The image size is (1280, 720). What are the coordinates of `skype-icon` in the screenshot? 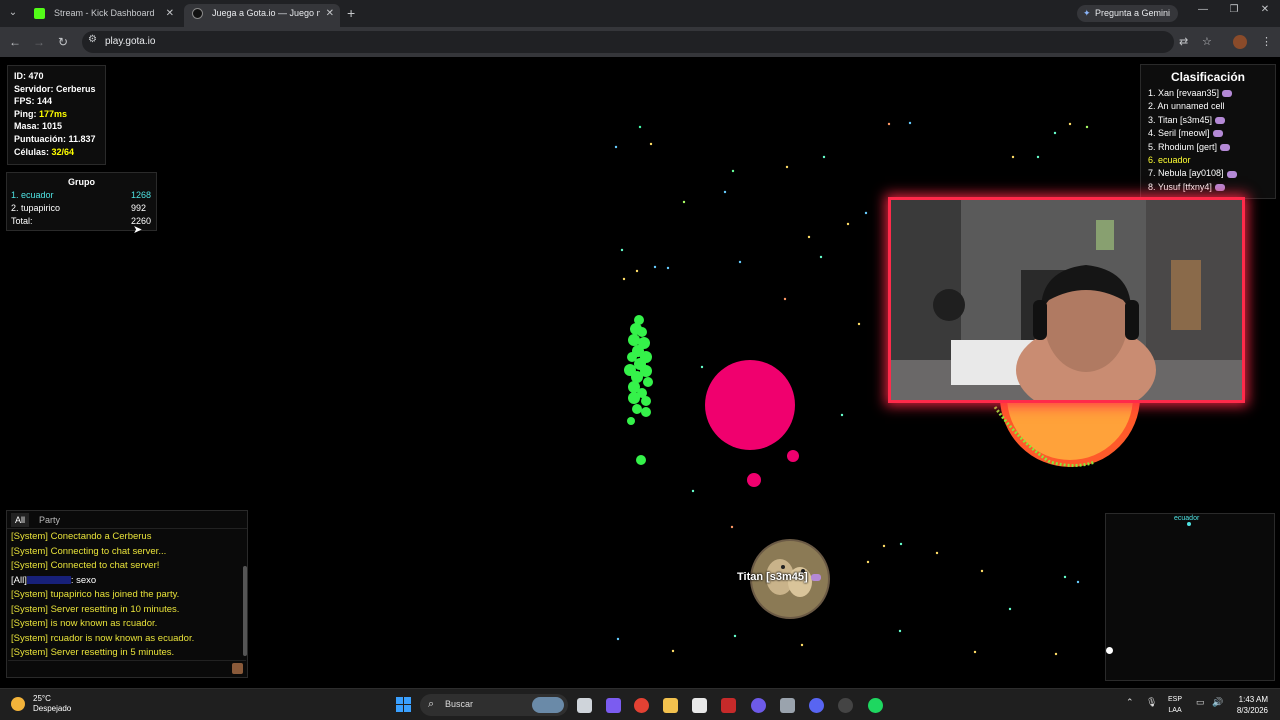 It's located at (758, 705).